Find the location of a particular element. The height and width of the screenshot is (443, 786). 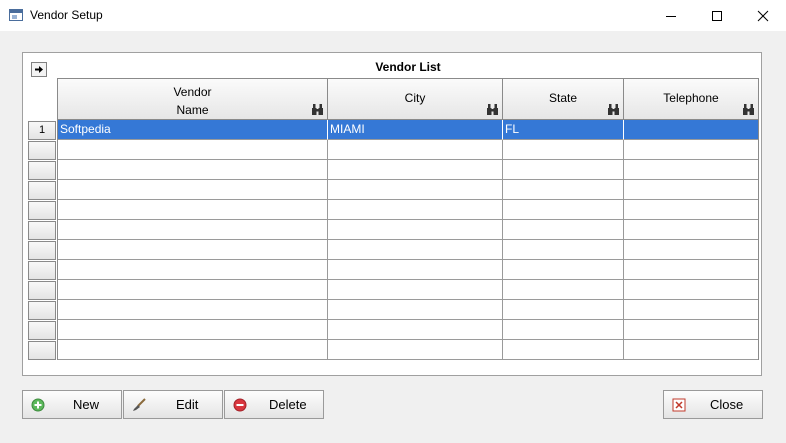

new-button: New is located at coordinates (72, 404).